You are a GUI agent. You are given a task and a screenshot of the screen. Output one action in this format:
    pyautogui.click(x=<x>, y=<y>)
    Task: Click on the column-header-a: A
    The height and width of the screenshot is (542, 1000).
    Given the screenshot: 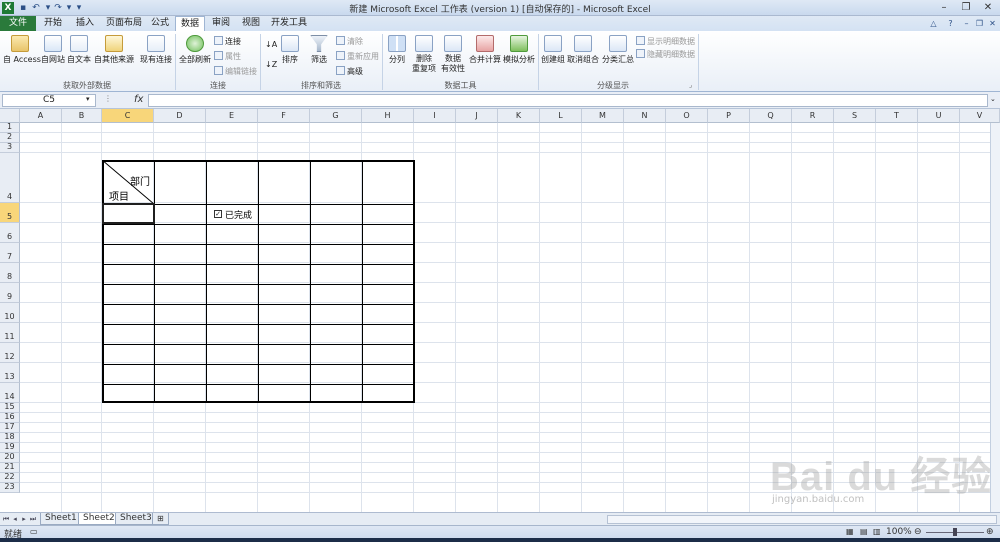 What is the action you would take?
    pyautogui.click(x=41, y=116)
    